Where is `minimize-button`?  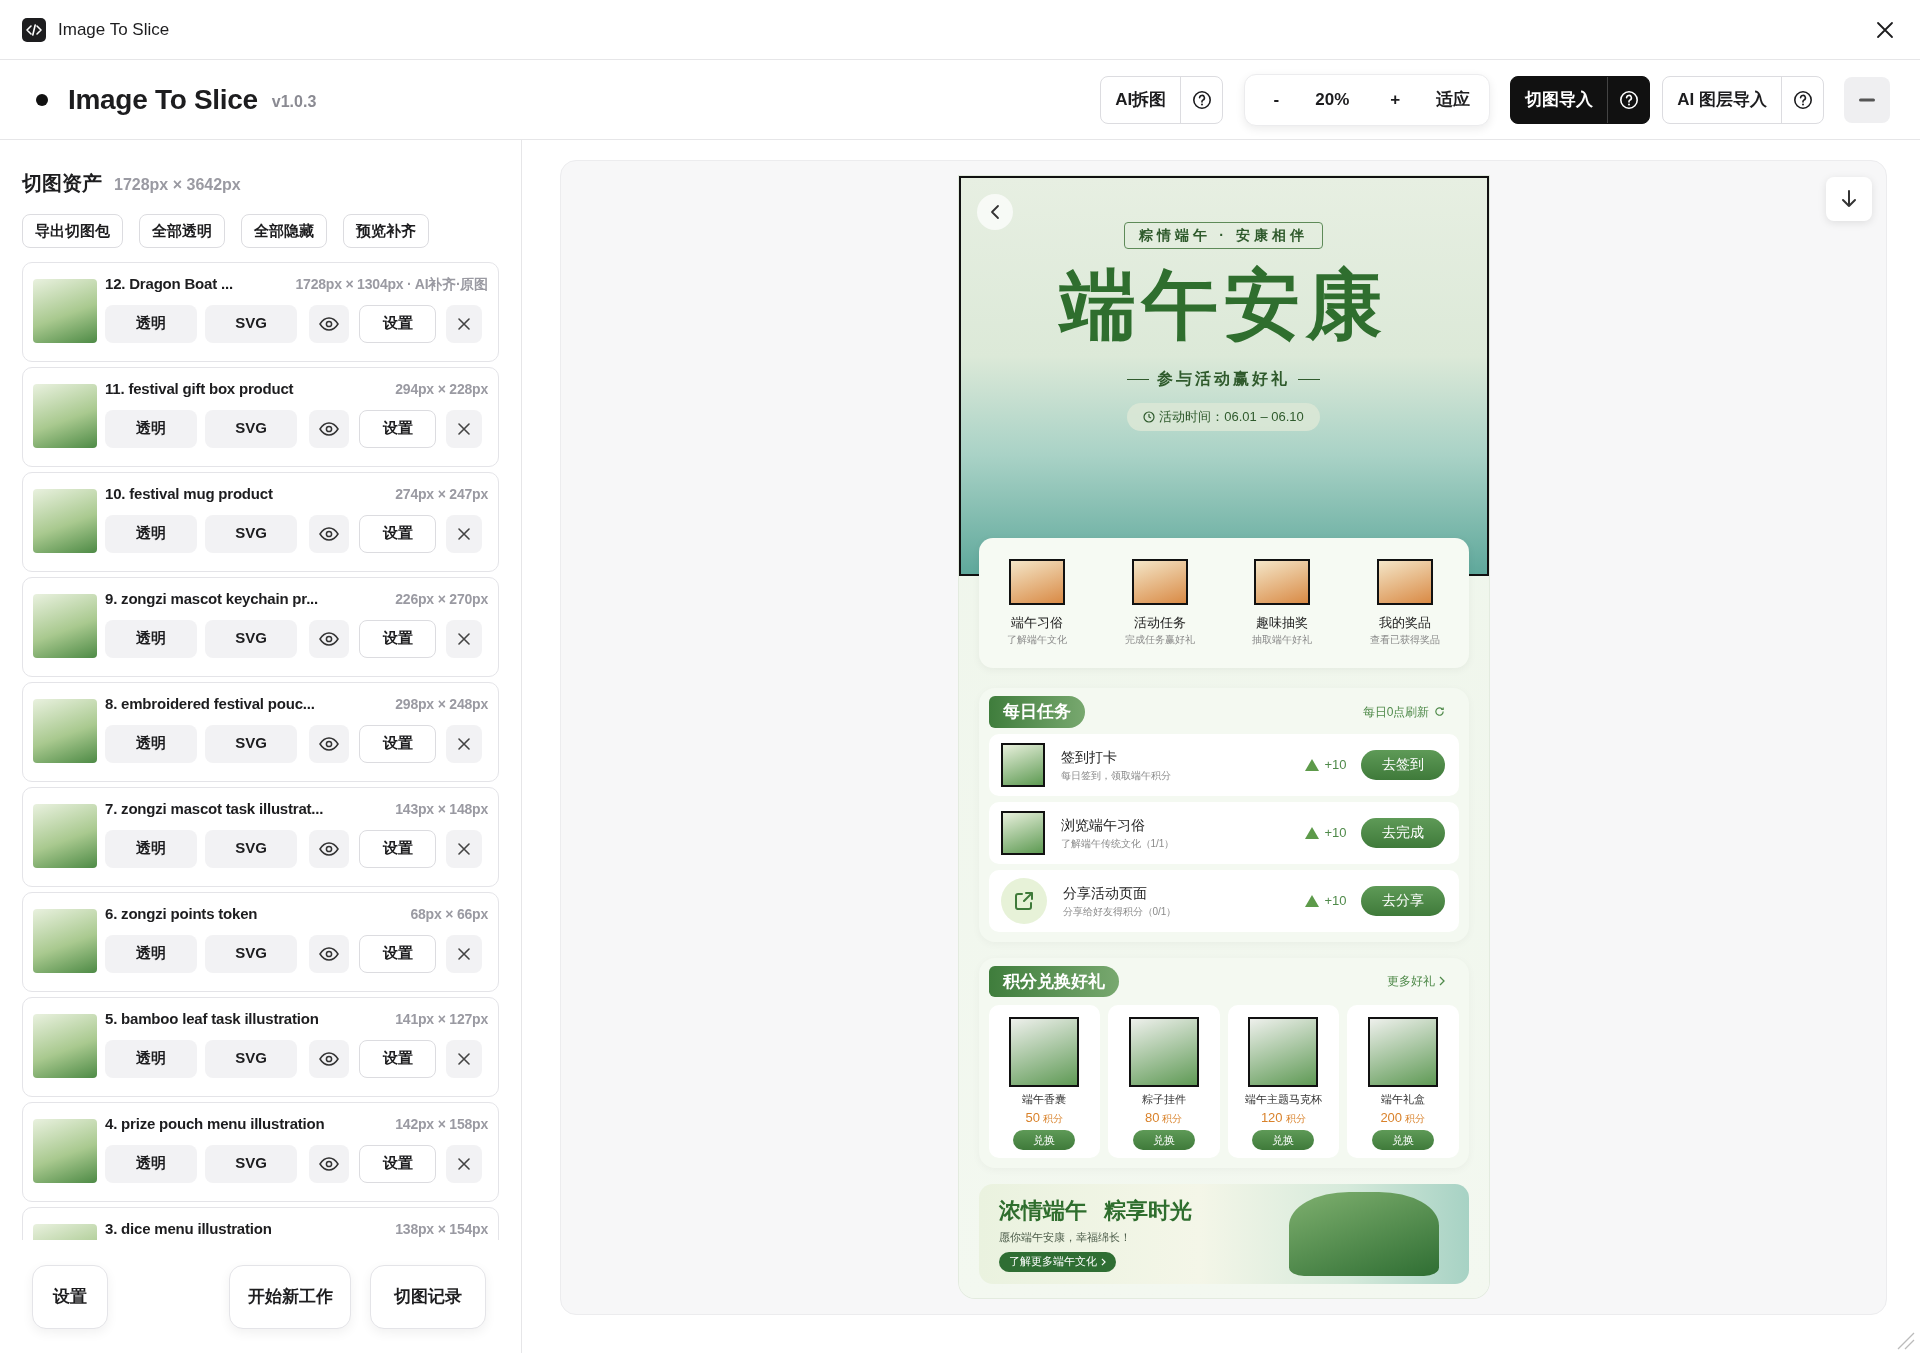
minimize-button is located at coordinates (1867, 99).